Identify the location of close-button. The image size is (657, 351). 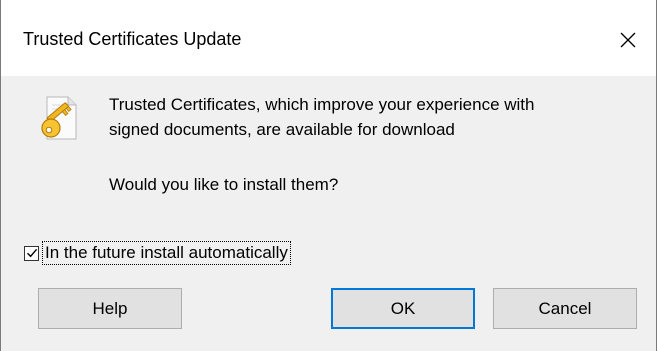
(628, 40).